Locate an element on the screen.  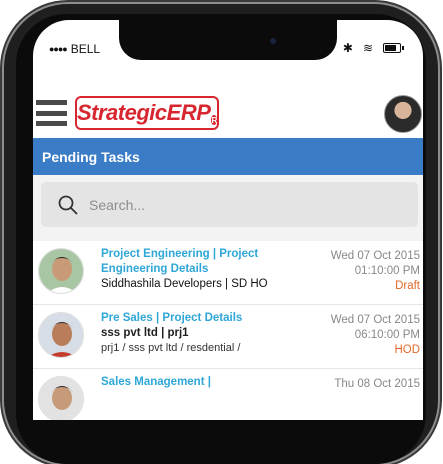
task-title: Sales Management | is located at coordinates (201, 382).